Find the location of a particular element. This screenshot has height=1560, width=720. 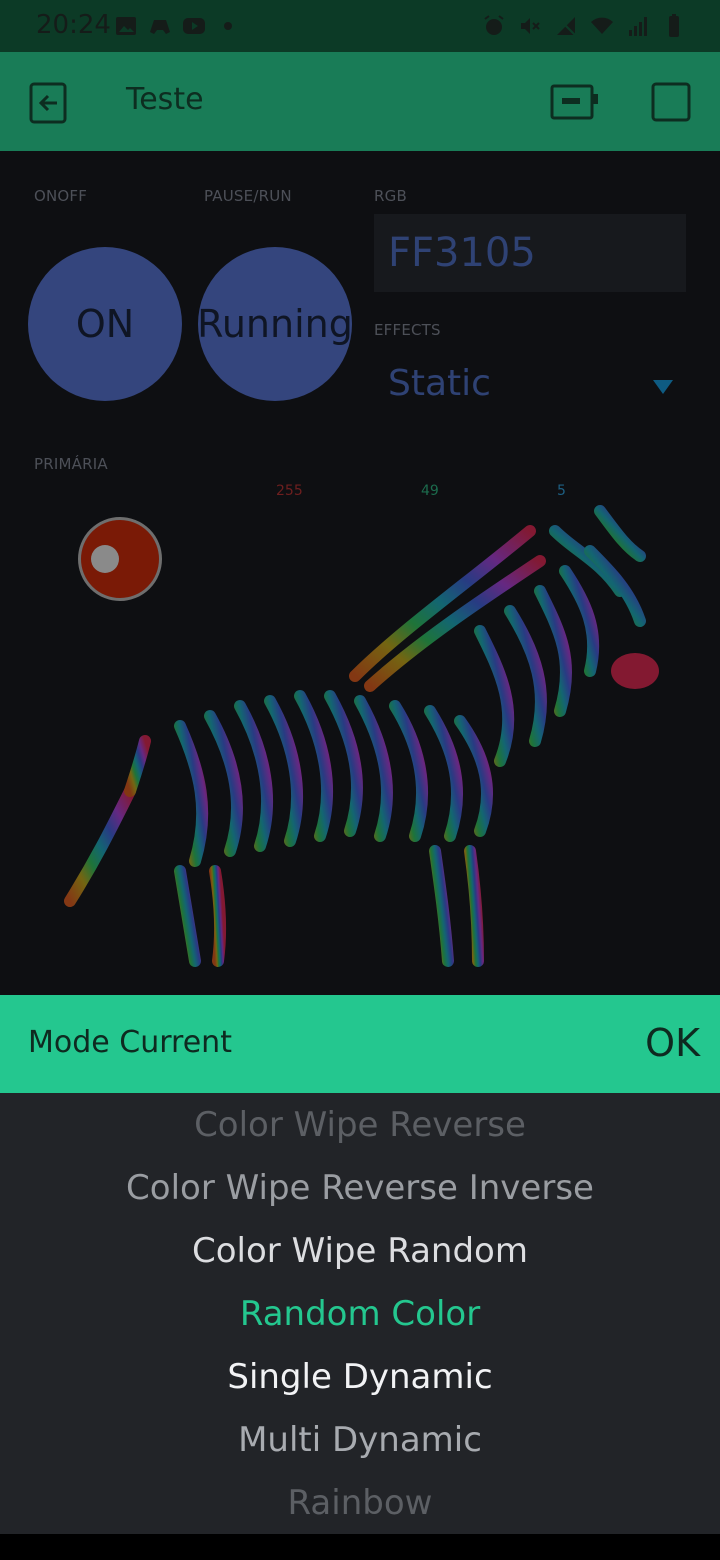

app-bar: Teste is located at coordinates (360, 101).